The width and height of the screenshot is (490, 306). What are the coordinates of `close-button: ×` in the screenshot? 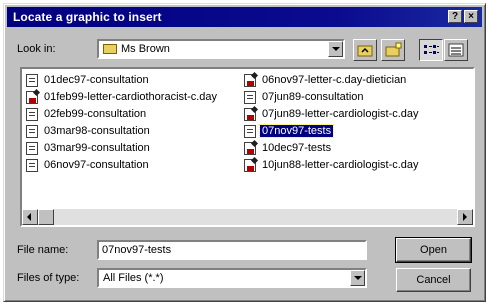 It's located at (471, 16).